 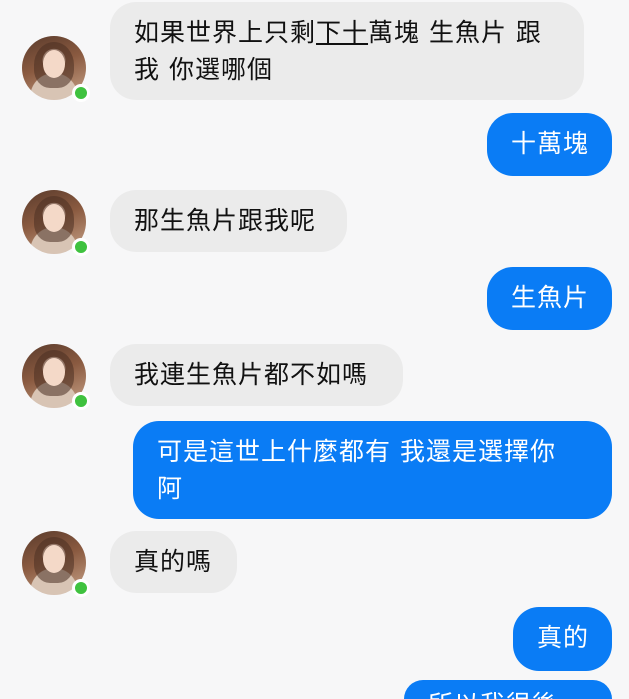 I want to click on message-text-line: 阿, so click(x=170, y=488).